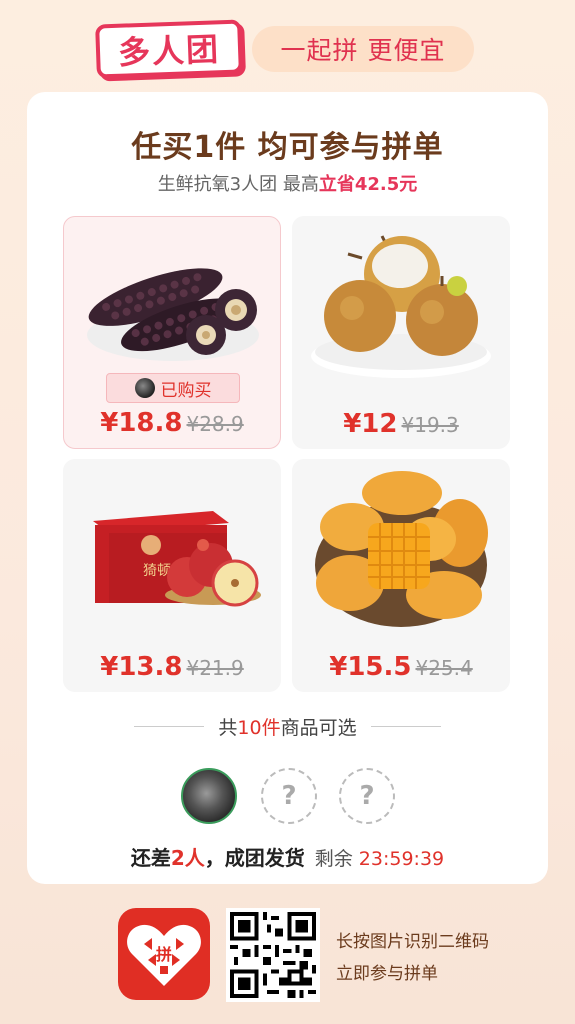 Image resolution: width=575 pixels, height=1024 pixels. I want to click on group-members: ? ?, so click(291, 796).